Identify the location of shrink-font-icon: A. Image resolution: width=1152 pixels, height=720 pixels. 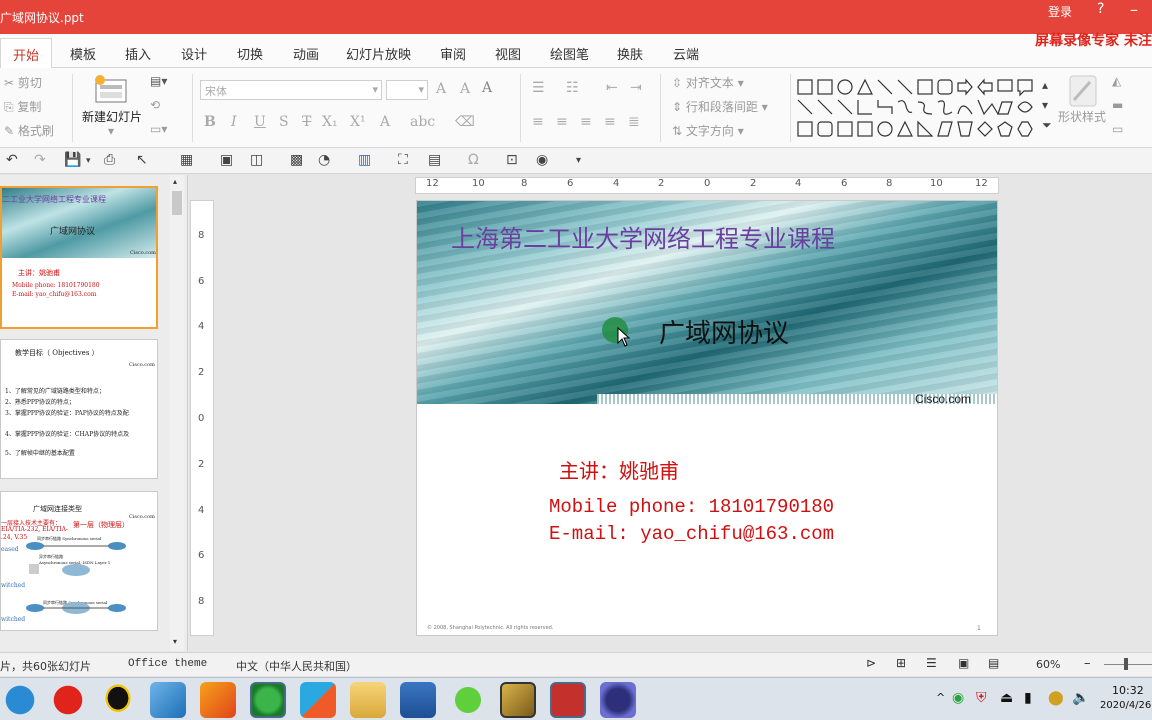
(465, 89).